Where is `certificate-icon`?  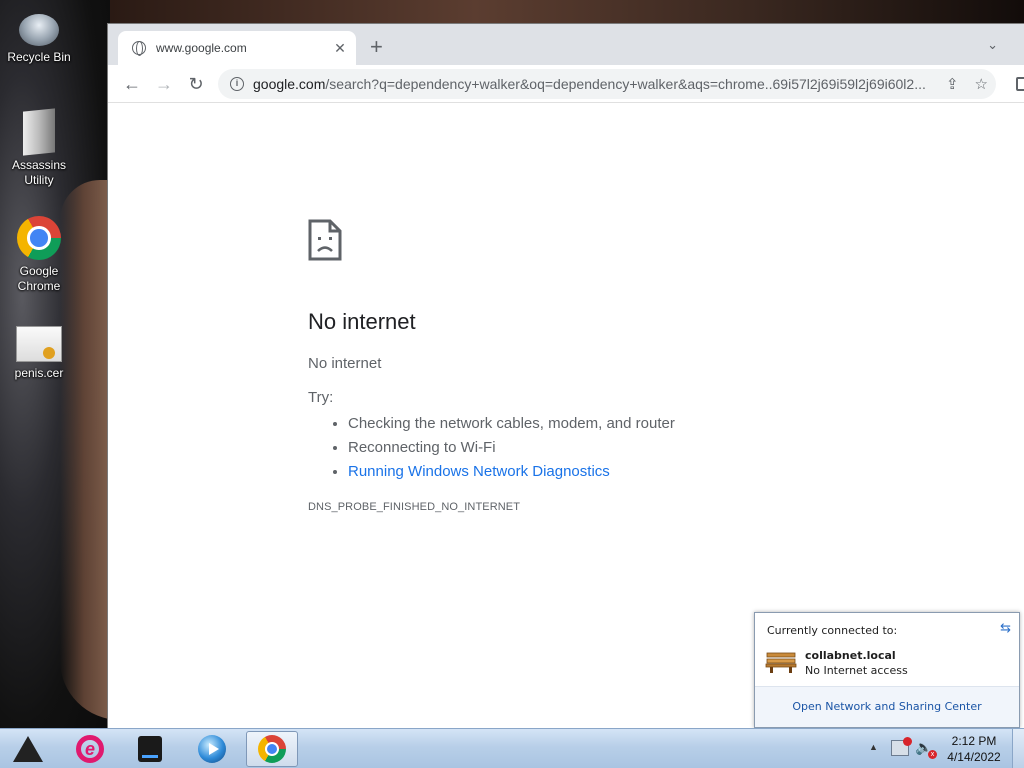 certificate-icon is located at coordinates (39, 344).